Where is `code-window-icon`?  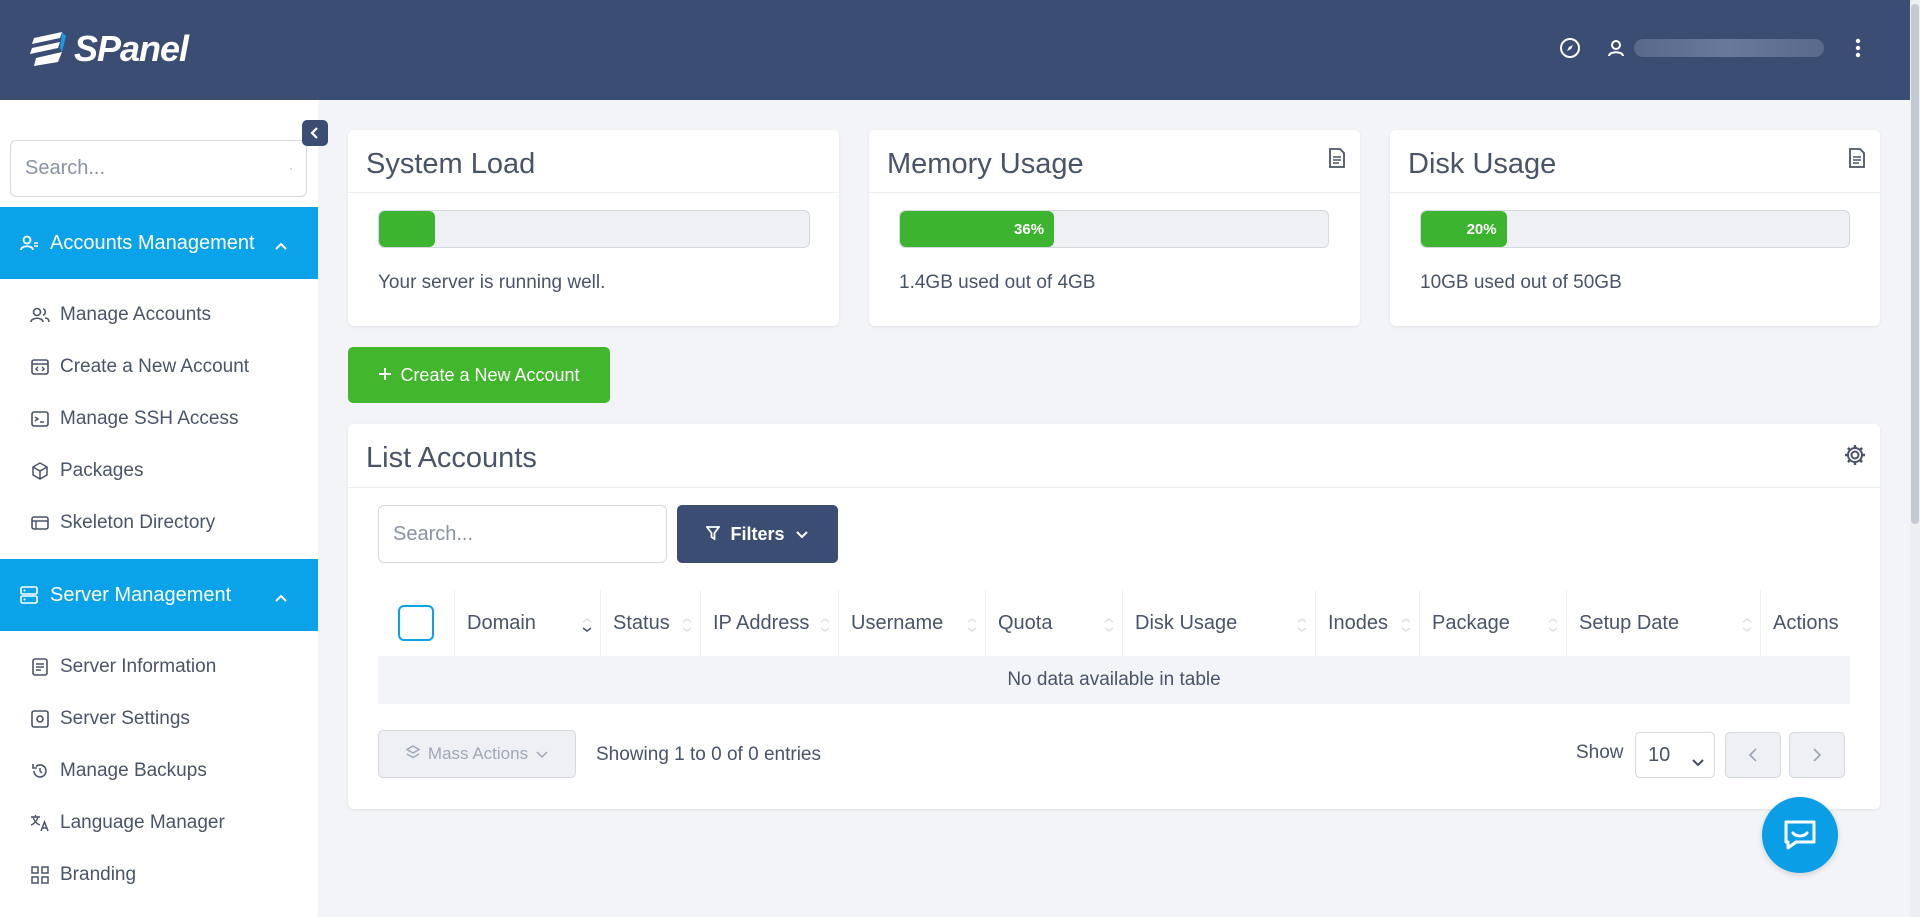
code-window-icon is located at coordinates (40, 367).